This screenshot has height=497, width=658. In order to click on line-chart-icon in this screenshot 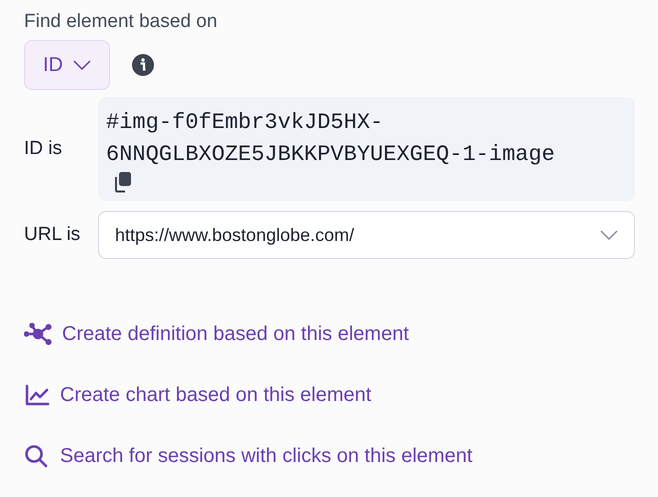, I will do `click(37, 395)`.